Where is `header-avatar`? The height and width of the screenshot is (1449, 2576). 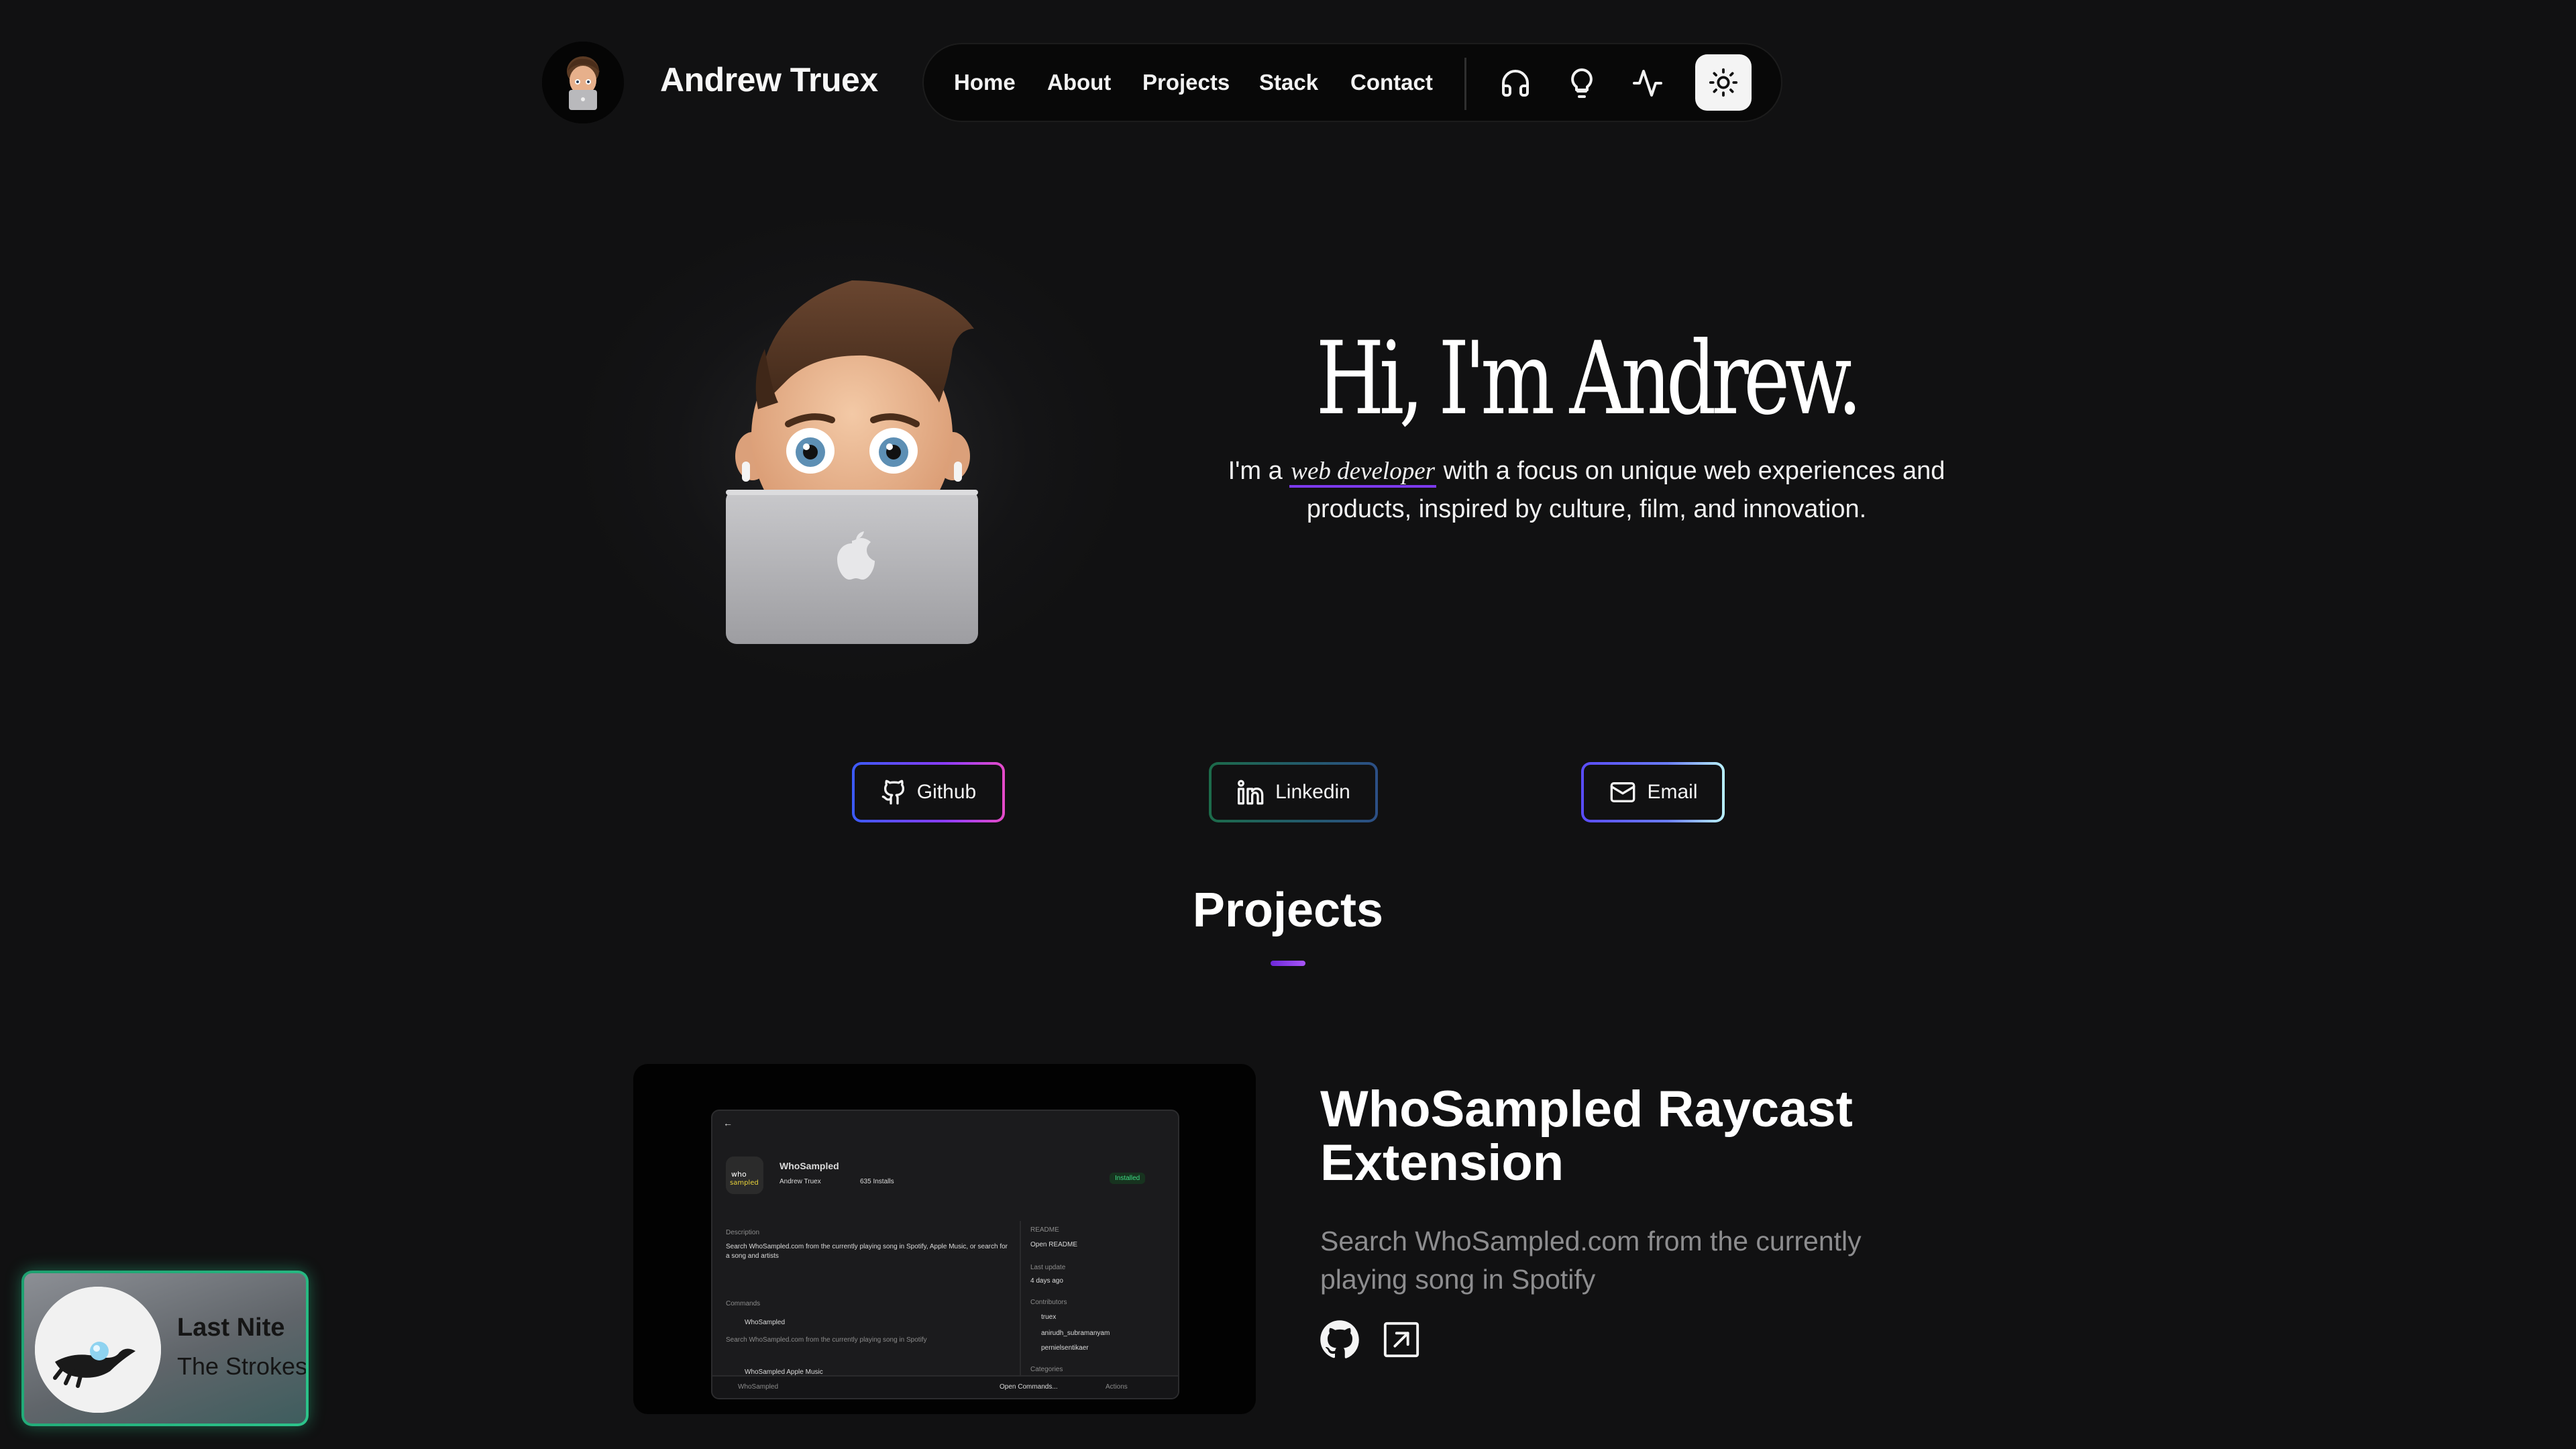 header-avatar is located at coordinates (583, 82).